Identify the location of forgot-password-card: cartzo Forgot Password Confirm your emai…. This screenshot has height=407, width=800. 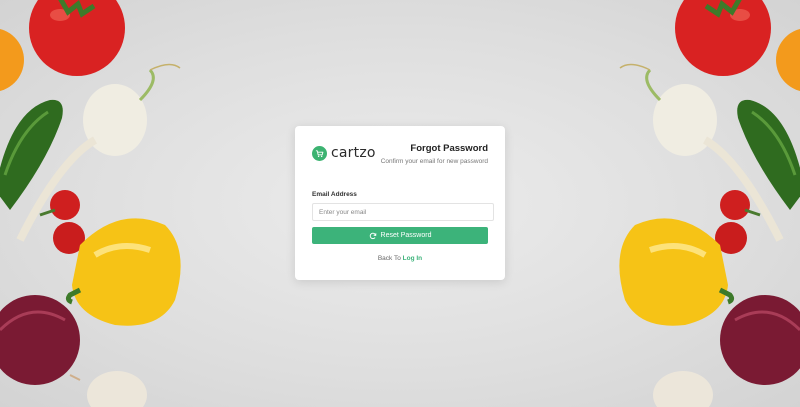
(400, 203).